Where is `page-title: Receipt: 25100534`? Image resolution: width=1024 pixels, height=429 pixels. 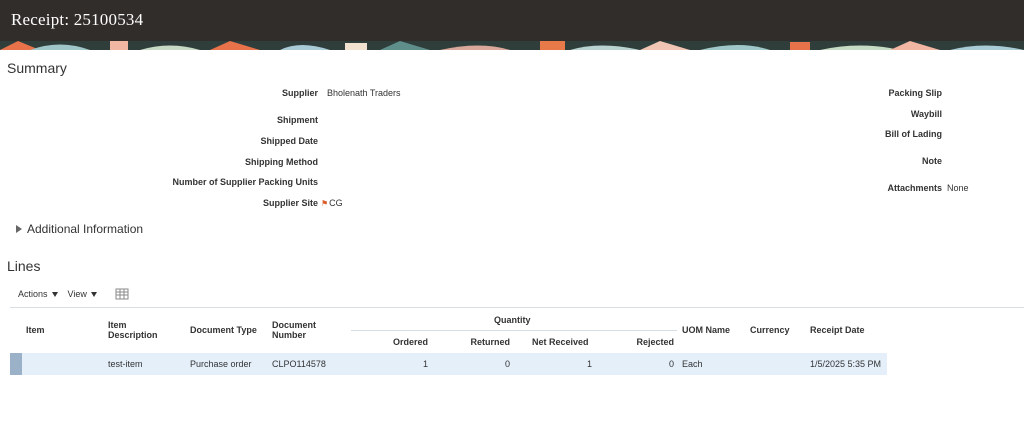
page-title: Receipt: 25100534 is located at coordinates (77, 19).